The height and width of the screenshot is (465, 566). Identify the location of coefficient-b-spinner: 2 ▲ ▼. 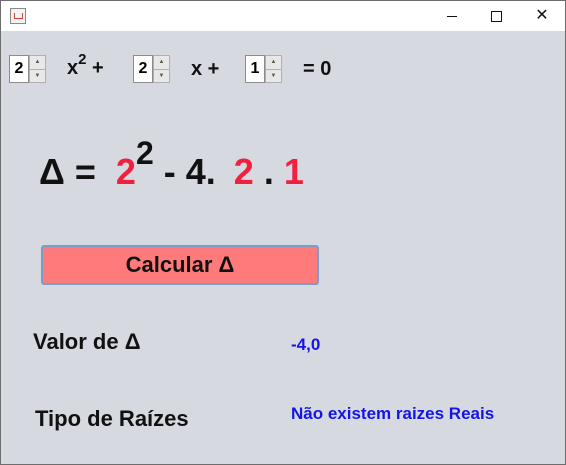
(151, 69).